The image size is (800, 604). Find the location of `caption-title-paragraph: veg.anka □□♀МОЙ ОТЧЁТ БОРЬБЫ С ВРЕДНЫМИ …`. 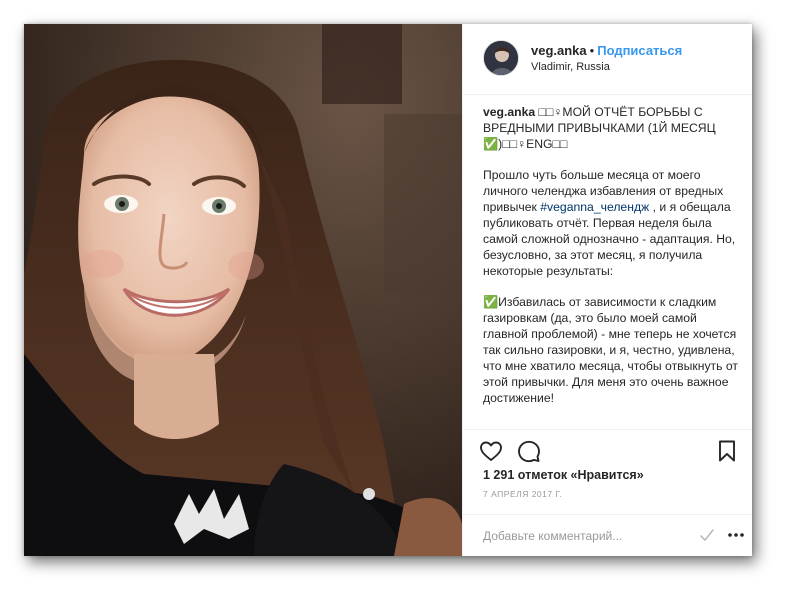

caption-title-paragraph: veg.anka □□♀МОЙ ОТЧЁТ БОРЬБЫ С ВРЕДНЫМИ … is located at coordinates (614, 128).